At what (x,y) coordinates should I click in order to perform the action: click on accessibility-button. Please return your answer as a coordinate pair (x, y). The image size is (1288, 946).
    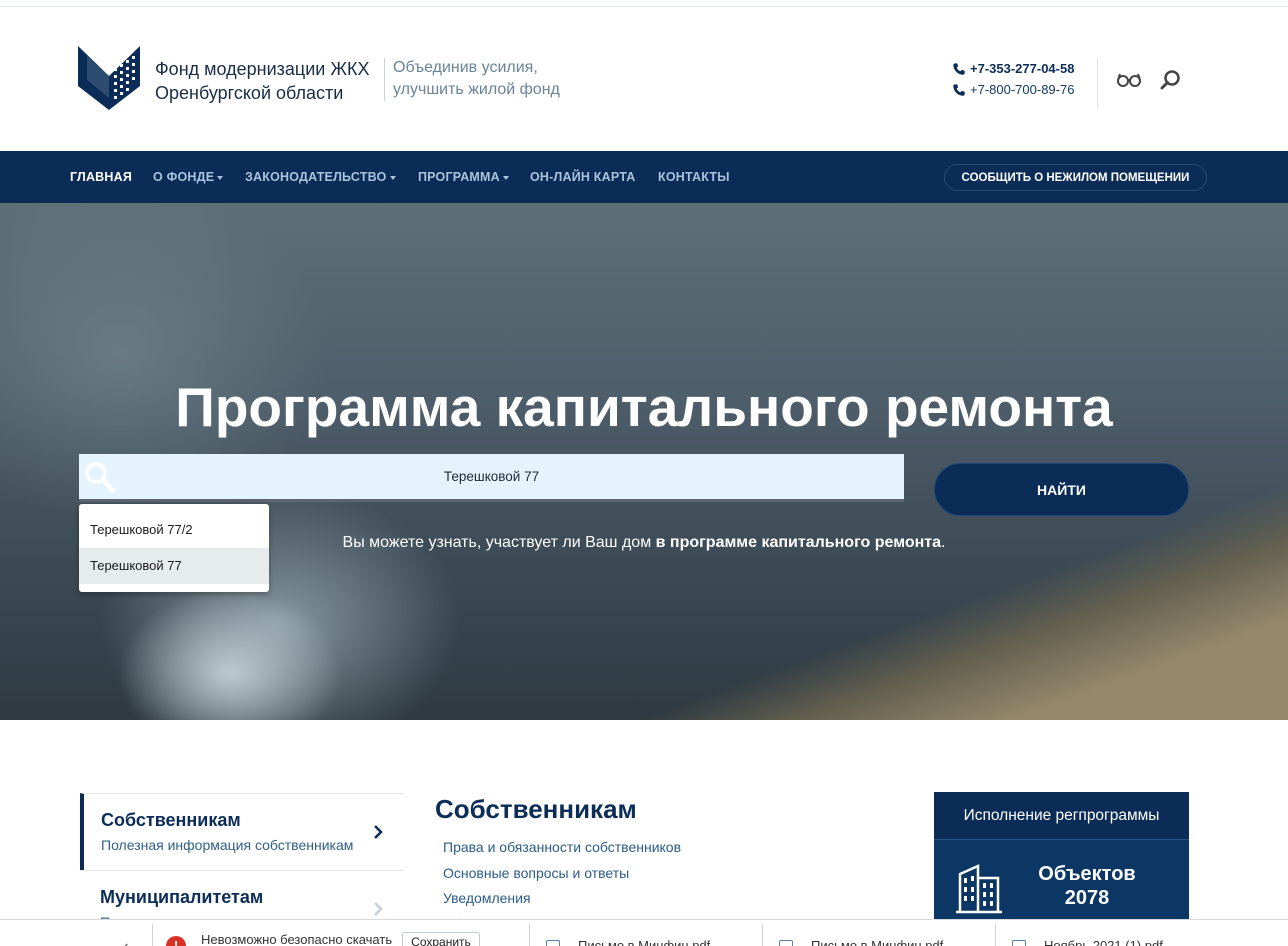
    Looking at the image, I should click on (1129, 80).